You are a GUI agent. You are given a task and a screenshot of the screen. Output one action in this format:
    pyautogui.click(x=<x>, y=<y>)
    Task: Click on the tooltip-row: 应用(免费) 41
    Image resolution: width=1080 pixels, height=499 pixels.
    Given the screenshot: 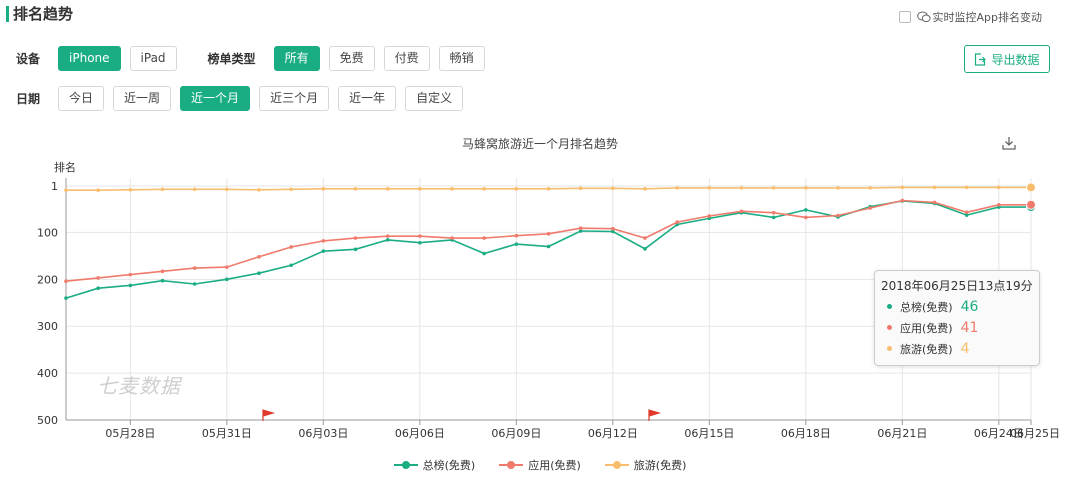 What is the action you would take?
    pyautogui.click(x=960, y=327)
    